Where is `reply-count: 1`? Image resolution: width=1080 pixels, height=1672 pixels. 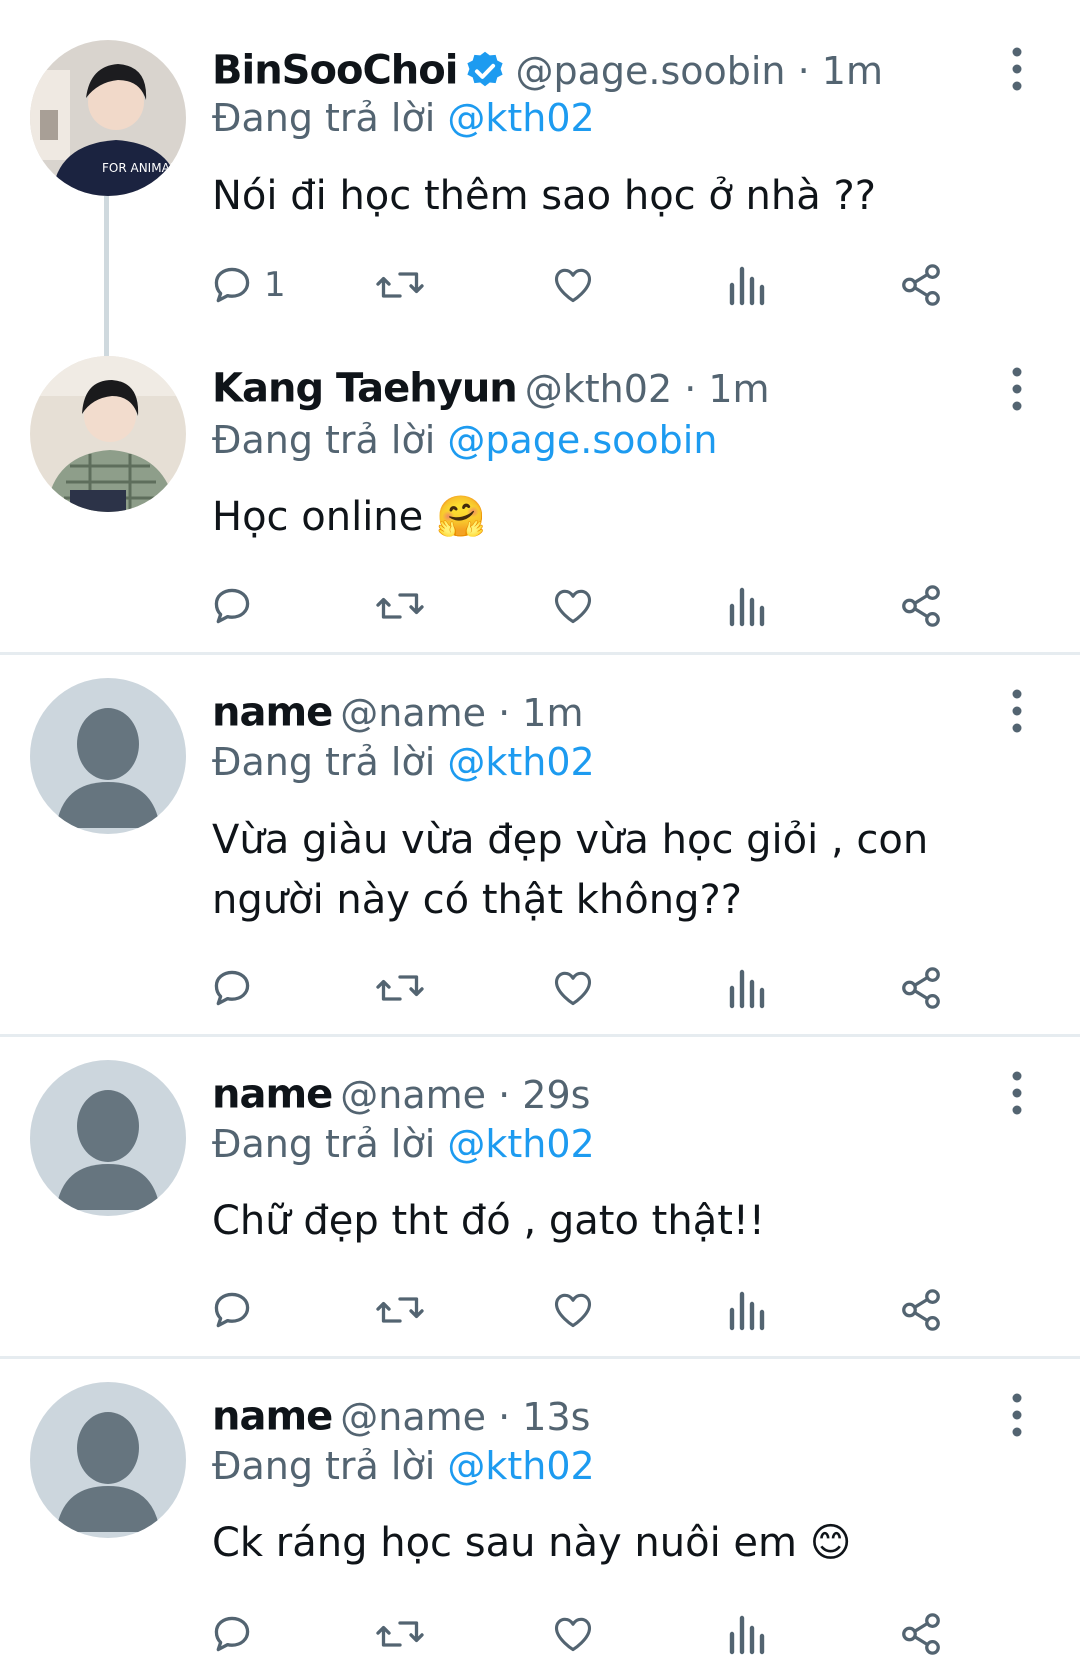 reply-count: 1 is located at coordinates (275, 285).